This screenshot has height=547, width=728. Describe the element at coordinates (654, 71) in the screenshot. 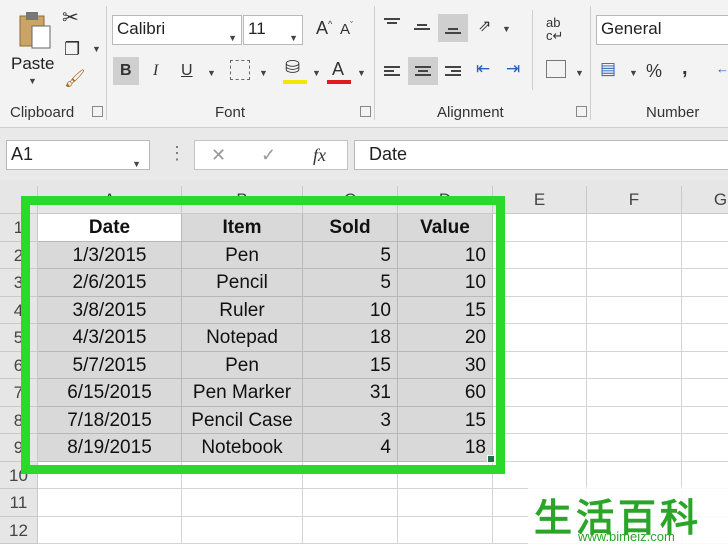

I see `percent-button: %` at that location.